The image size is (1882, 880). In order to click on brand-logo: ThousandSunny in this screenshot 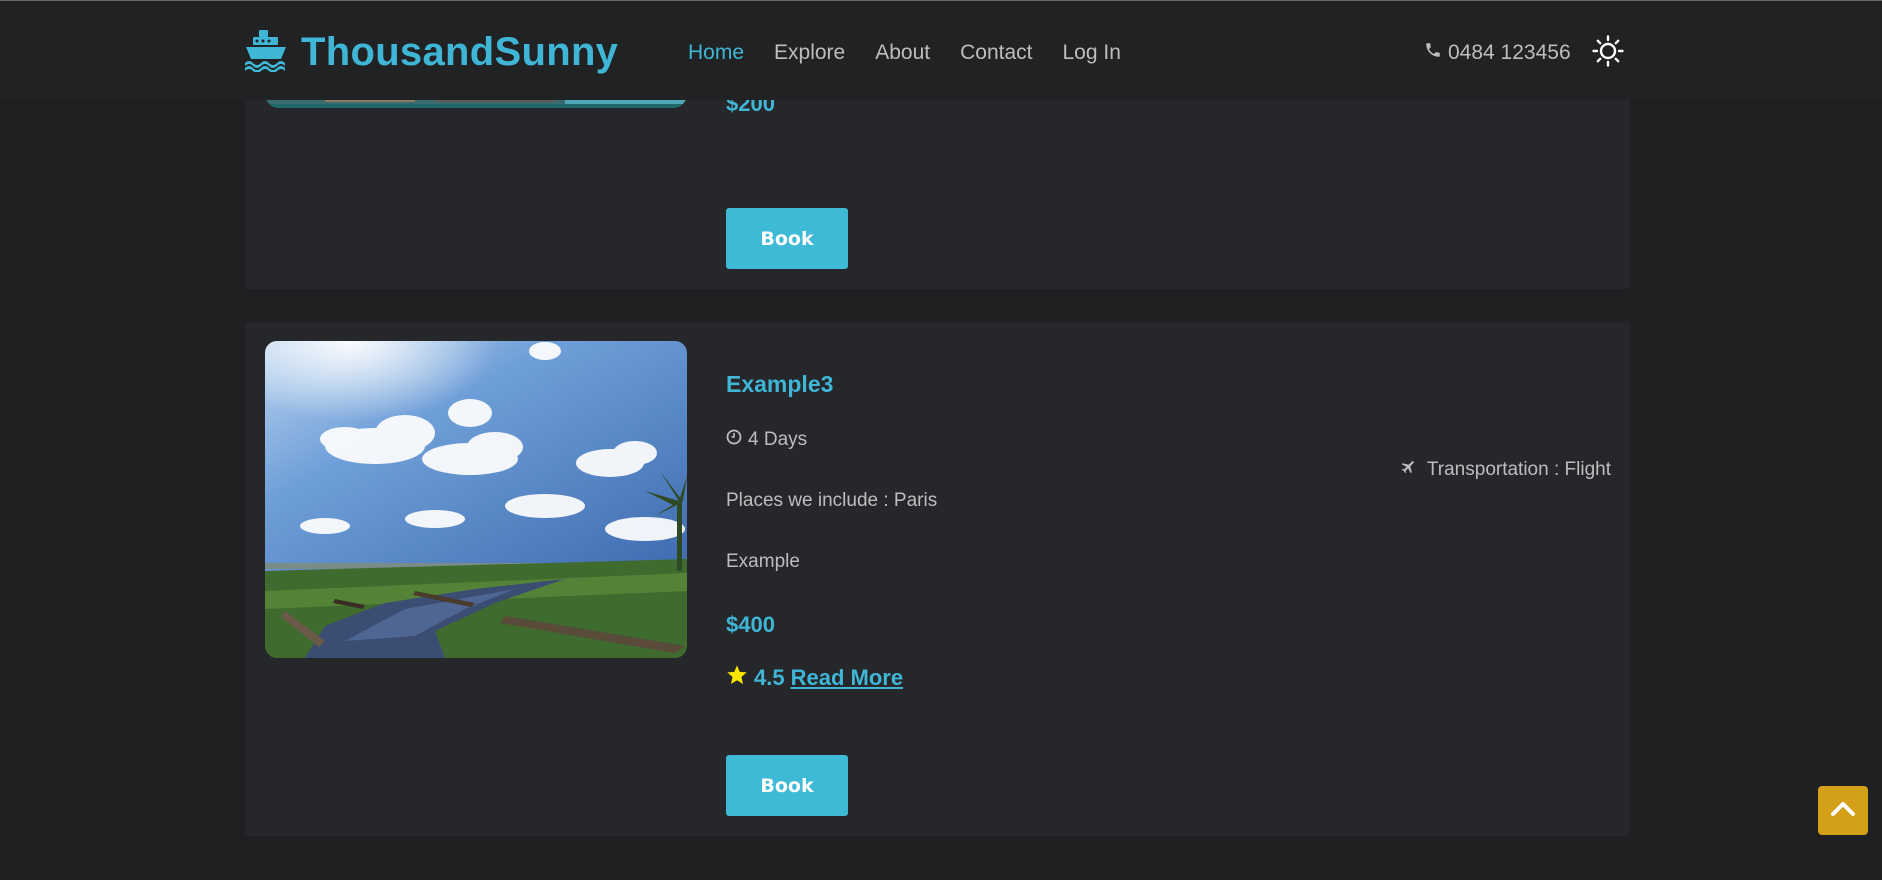, I will do `click(430, 52)`.